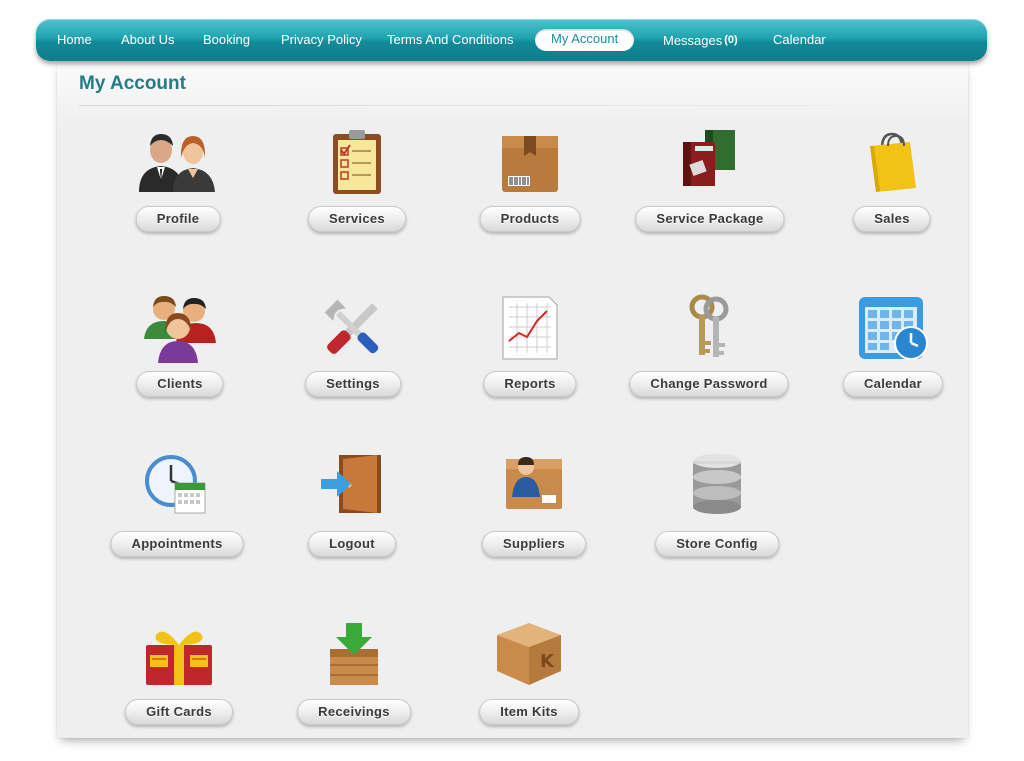 Image resolution: width=1024 pixels, height=761 pixels. Describe the element at coordinates (585, 40) in the screenshot. I see `nav-my-account: My Account` at that location.